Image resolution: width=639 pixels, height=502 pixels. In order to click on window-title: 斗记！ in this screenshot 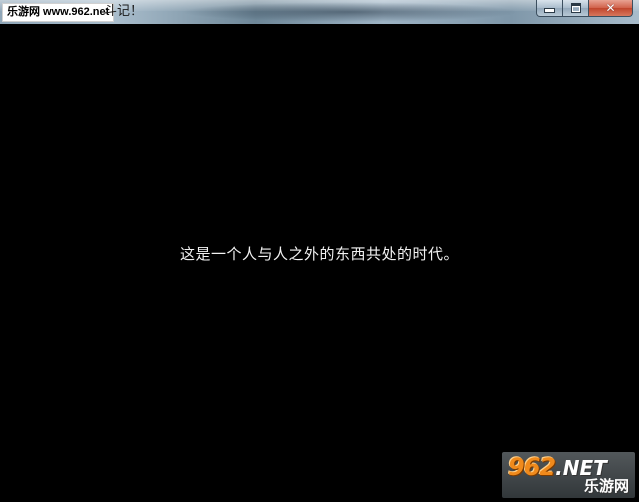, I will do `click(124, 11)`.